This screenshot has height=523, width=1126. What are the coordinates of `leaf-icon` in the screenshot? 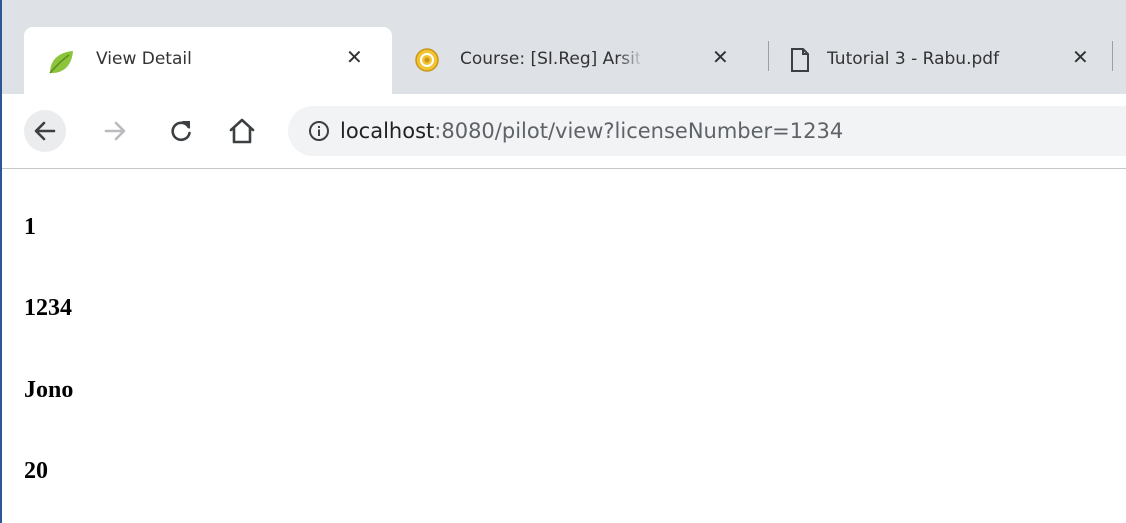 It's located at (61, 62).